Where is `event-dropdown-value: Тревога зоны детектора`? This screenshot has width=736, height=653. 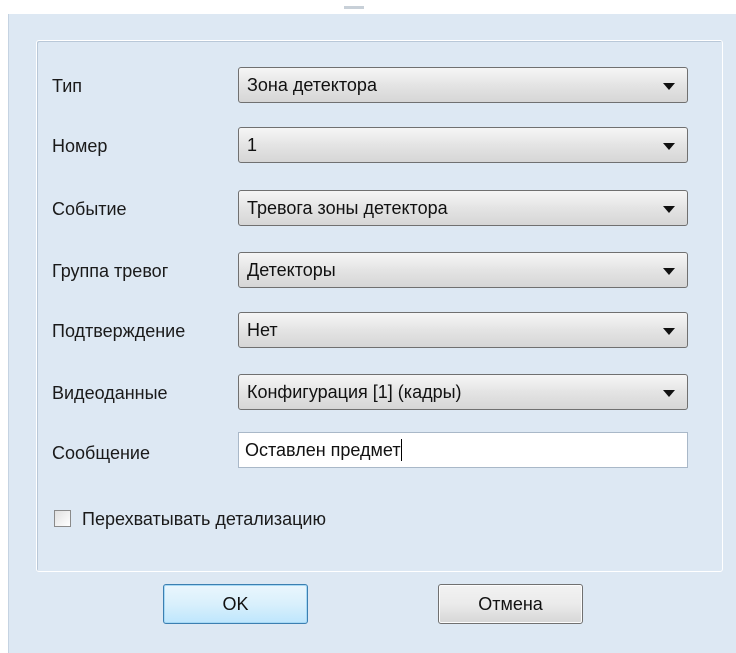 event-dropdown-value: Тревога зоны детектора is located at coordinates (347, 208).